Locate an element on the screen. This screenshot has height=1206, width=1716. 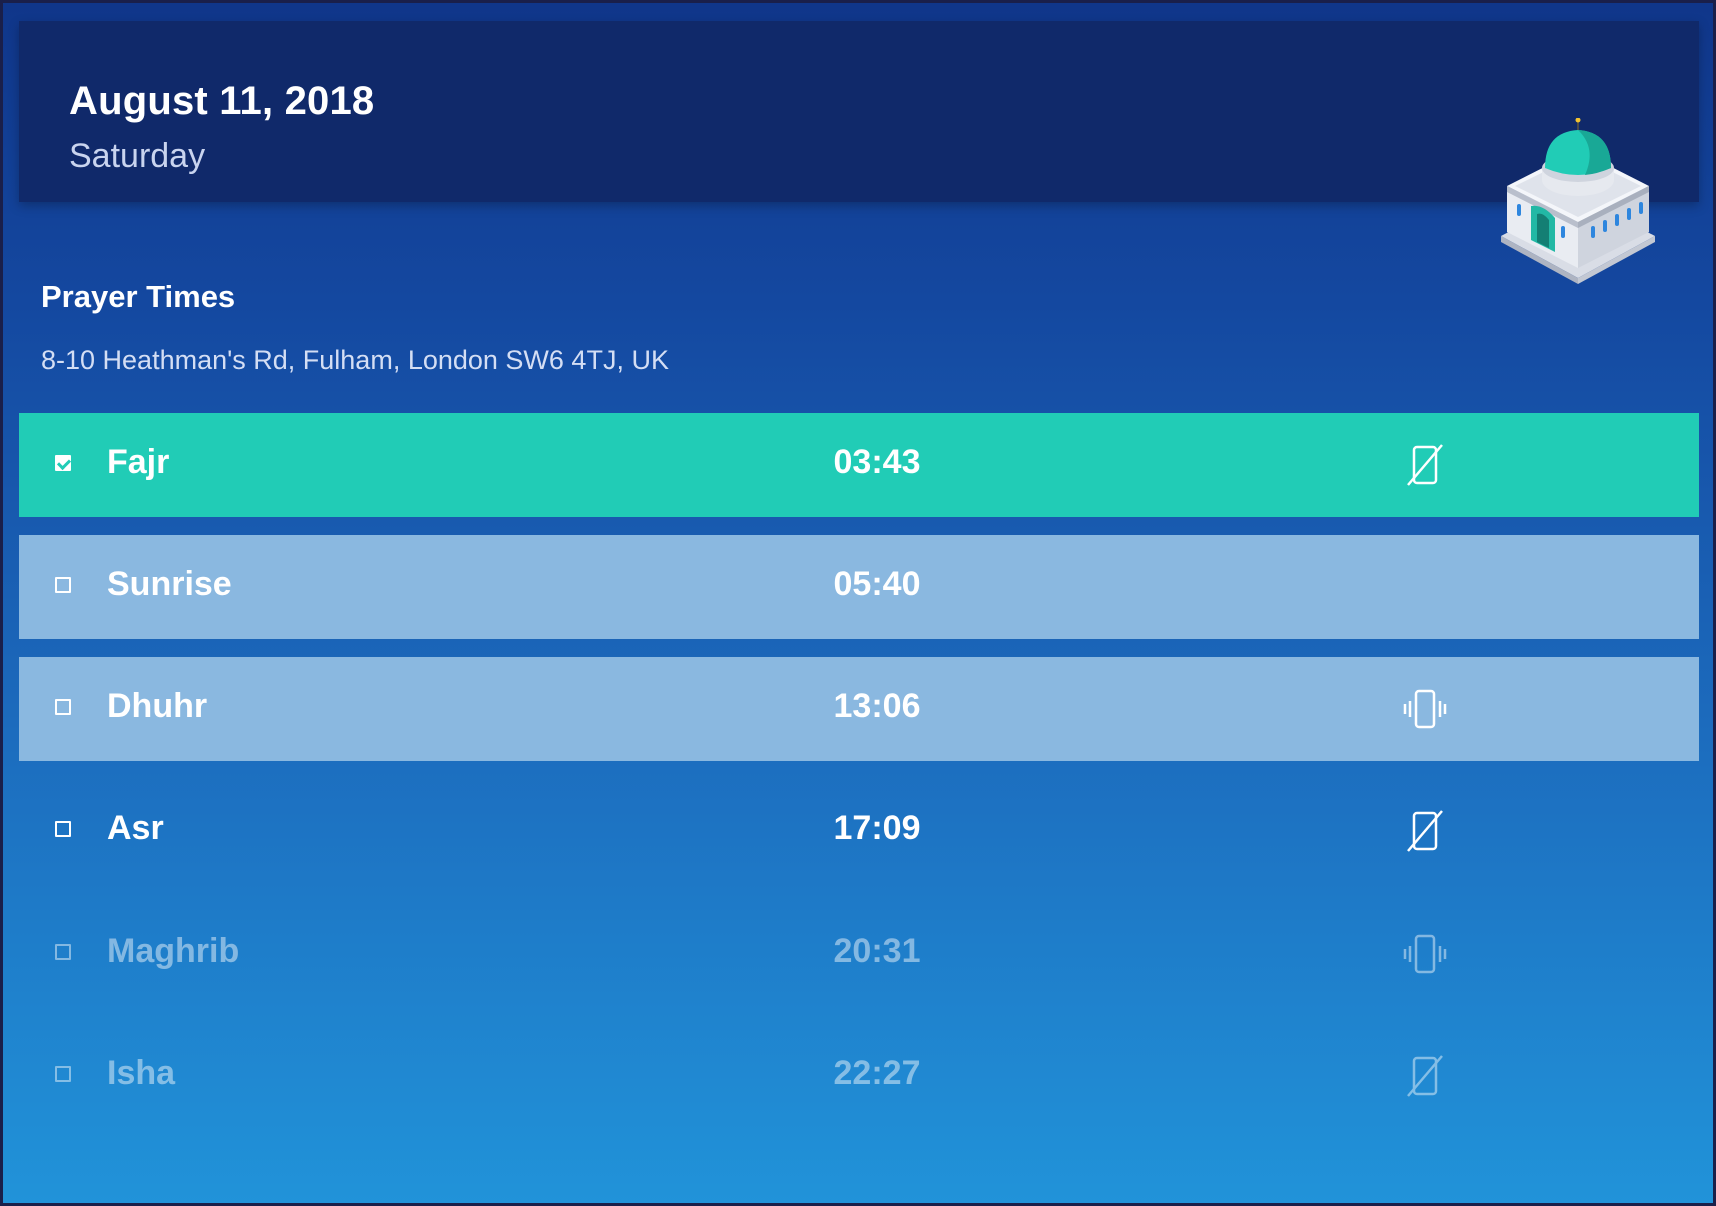
prayer-name: Asr is located at coordinates (135, 828).